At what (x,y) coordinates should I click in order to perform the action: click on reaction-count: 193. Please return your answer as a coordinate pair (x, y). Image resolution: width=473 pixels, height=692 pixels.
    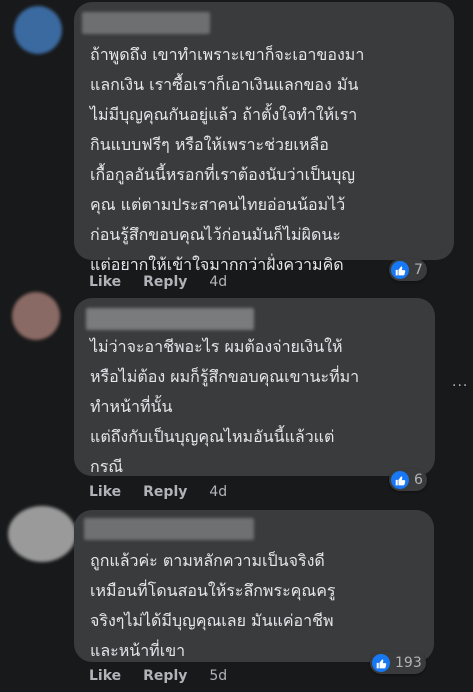
    Looking at the image, I should click on (408, 663).